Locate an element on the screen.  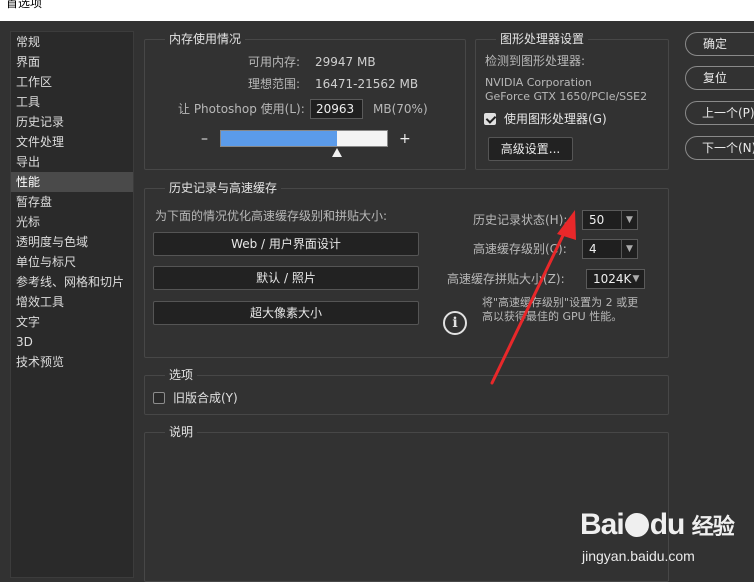
cache-tile-size-select: 1024K ▼ is located at coordinates (615, 279).